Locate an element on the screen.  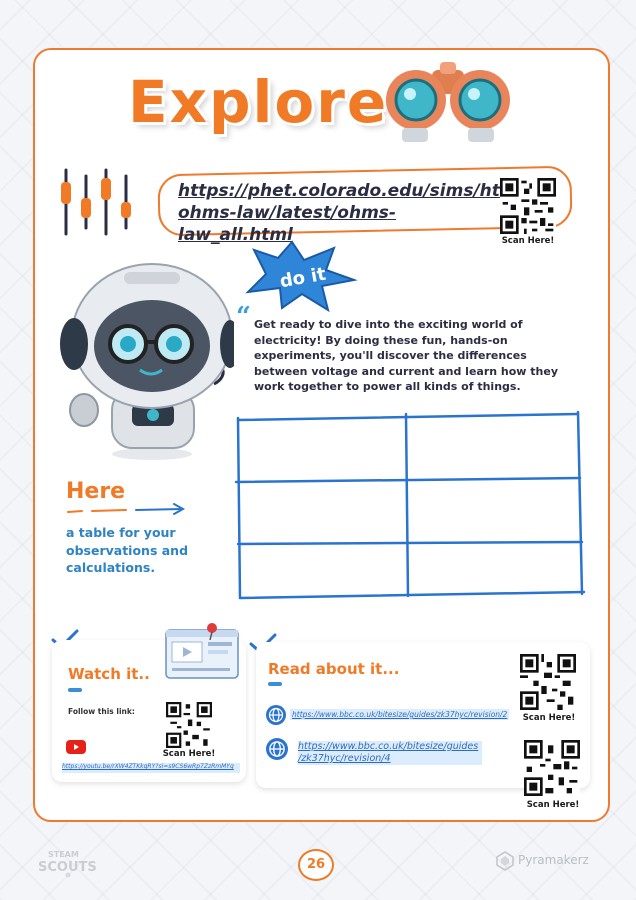
here-title: Here is located at coordinates (96, 491).